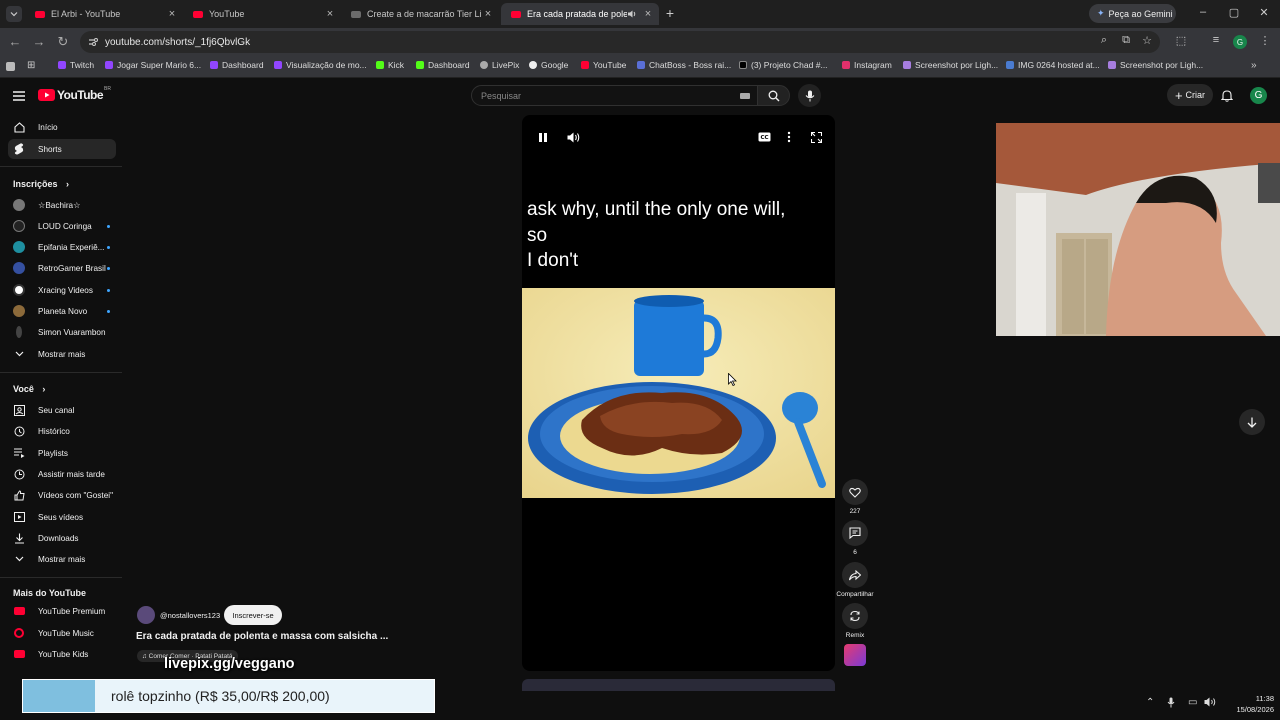 This screenshot has width=1280, height=720. I want to click on tab-list-button, so click(14, 14).